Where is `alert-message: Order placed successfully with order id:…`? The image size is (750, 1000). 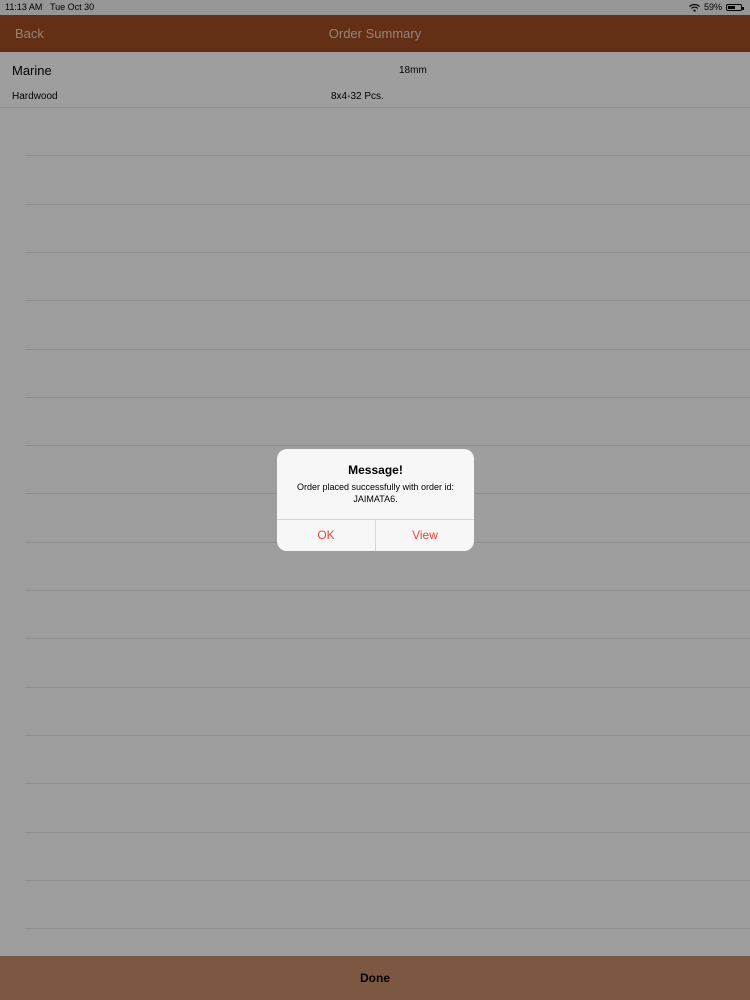
alert-message: Order placed successfully with order id:… is located at coordinates (375, 493).